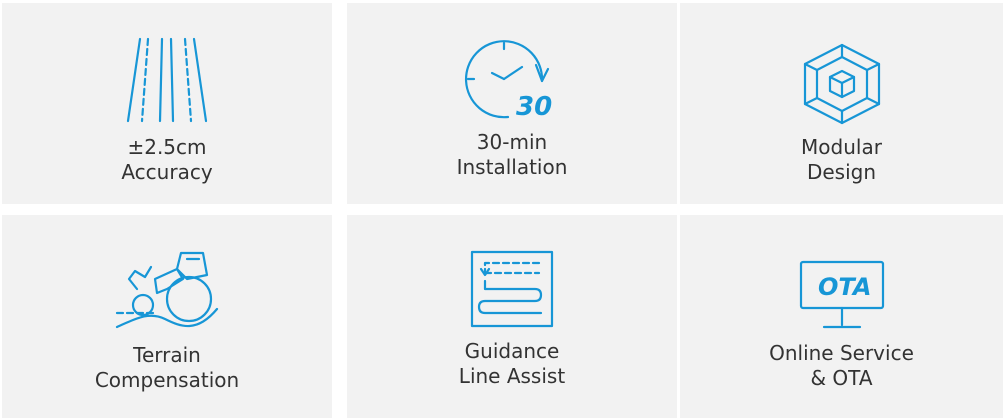 This screenshot has width=1003, height=418. I want to click on feature-label: Guidance Line Assist, so click(512, 363).